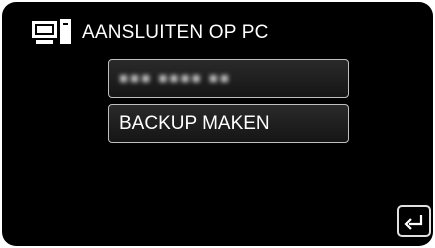  Describe the element at coordinates (194, 123) in the screenshot. I see `menu-item-label: BACKUP MAKEN` at that location.